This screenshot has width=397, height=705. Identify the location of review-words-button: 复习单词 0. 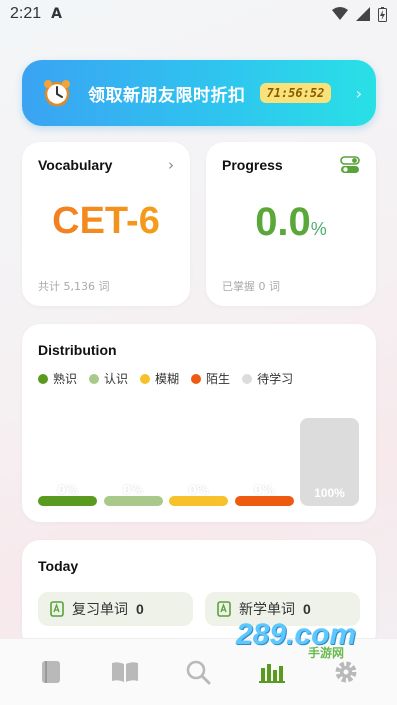
(115, 609).